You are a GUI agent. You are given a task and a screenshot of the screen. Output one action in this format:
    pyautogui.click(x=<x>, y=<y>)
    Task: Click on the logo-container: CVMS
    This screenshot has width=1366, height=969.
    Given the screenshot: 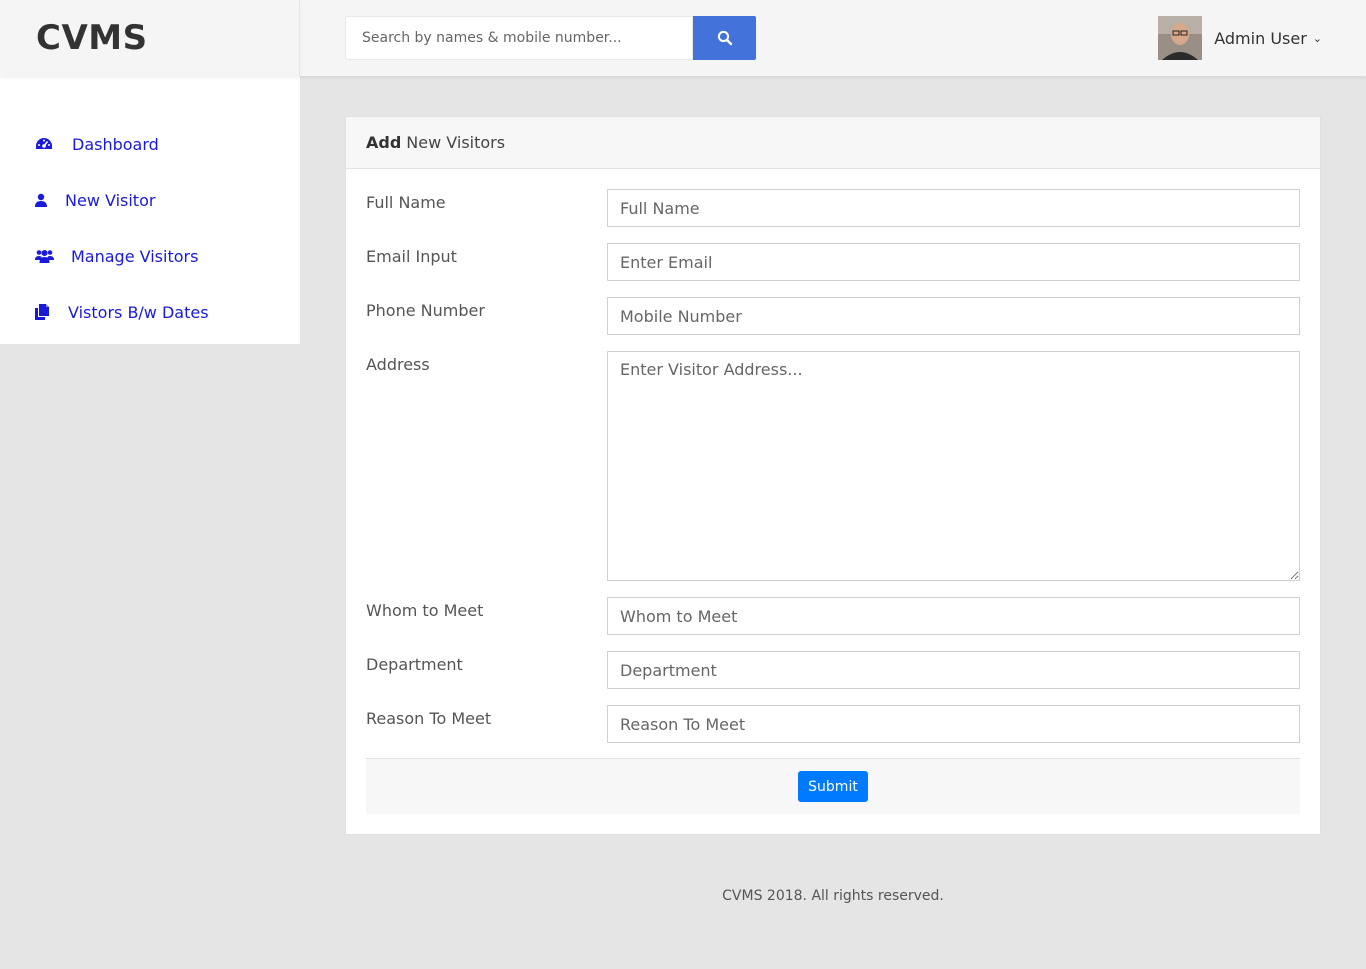 What is the action you would take?
    pyautogui.click(x=150, y=38)
    